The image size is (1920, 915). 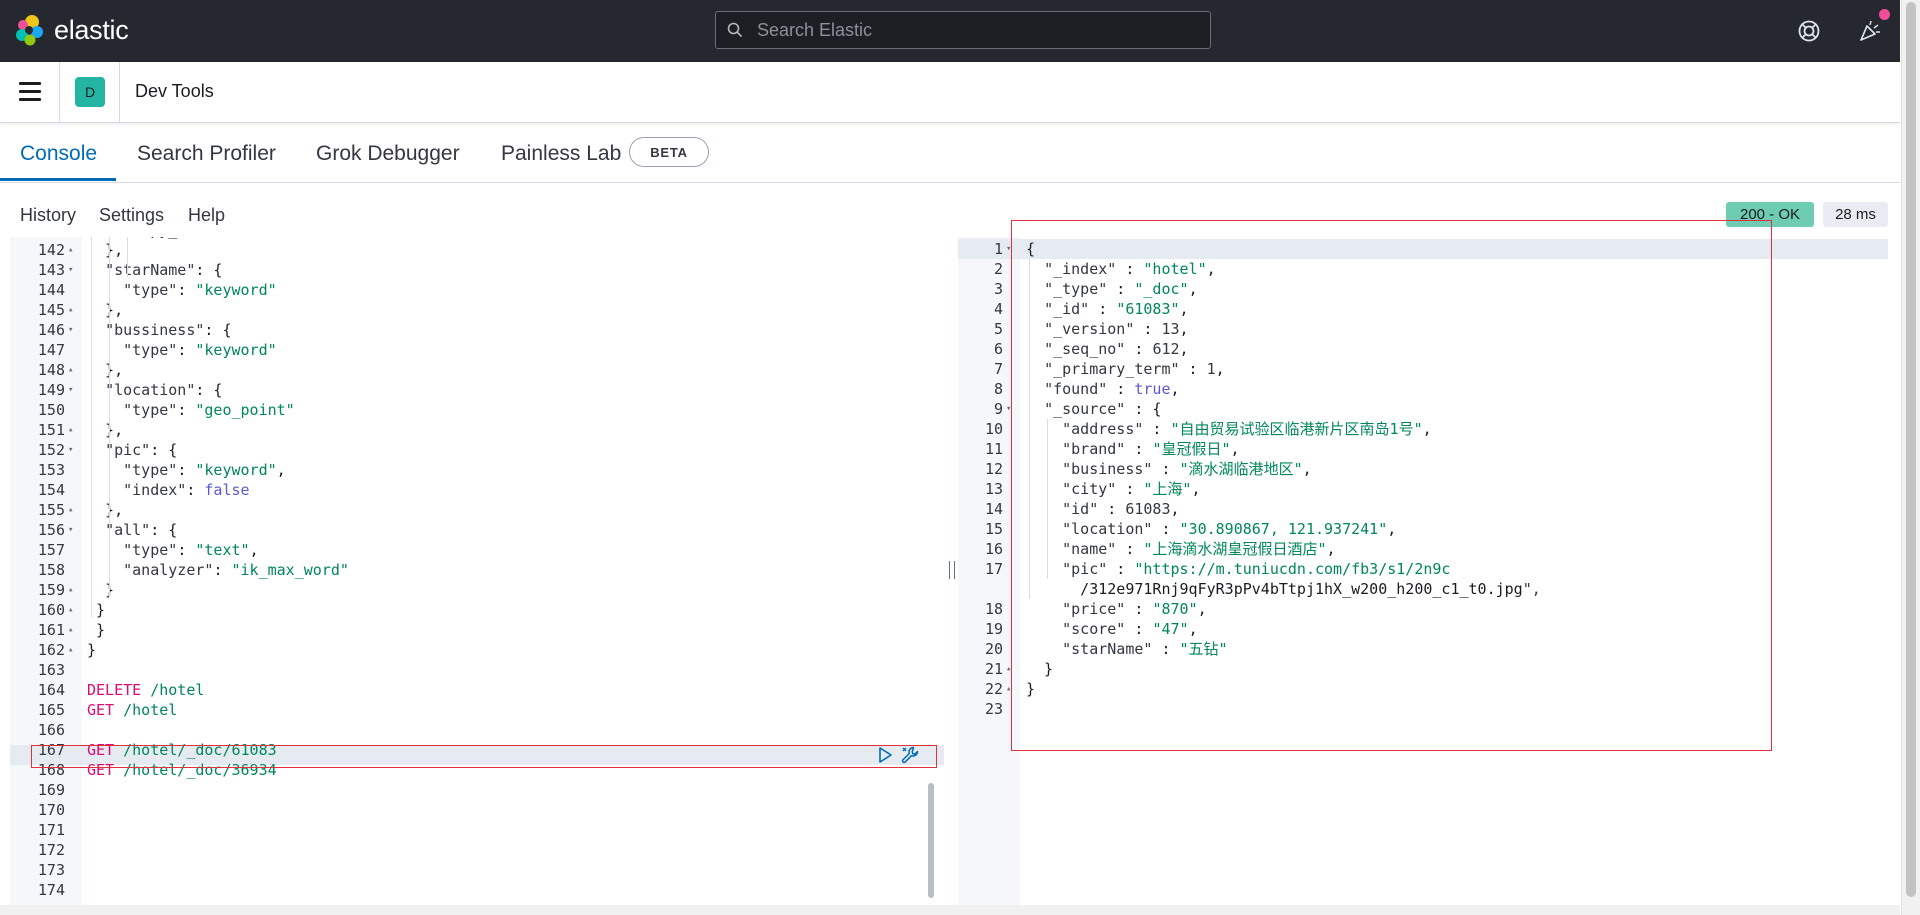 I want to click on request-editor-scrollbar, so click(x=931, y=840).